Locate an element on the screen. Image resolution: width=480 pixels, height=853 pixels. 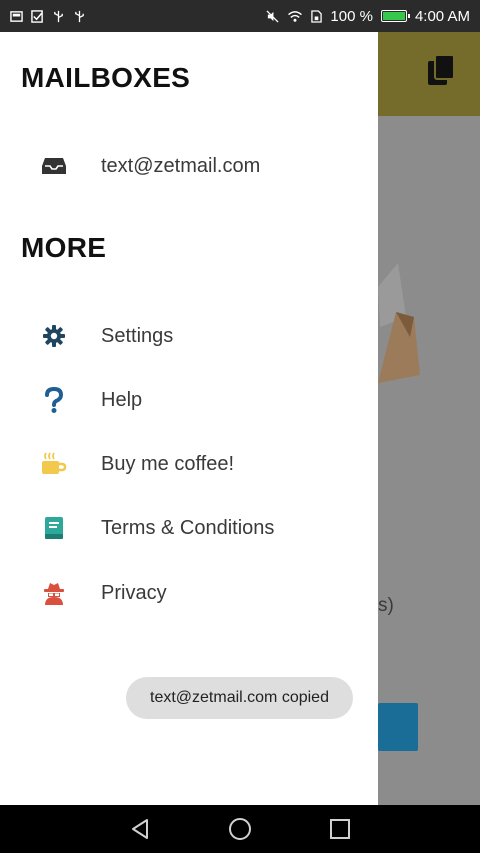
status-left is located at coordinates (48, 16).